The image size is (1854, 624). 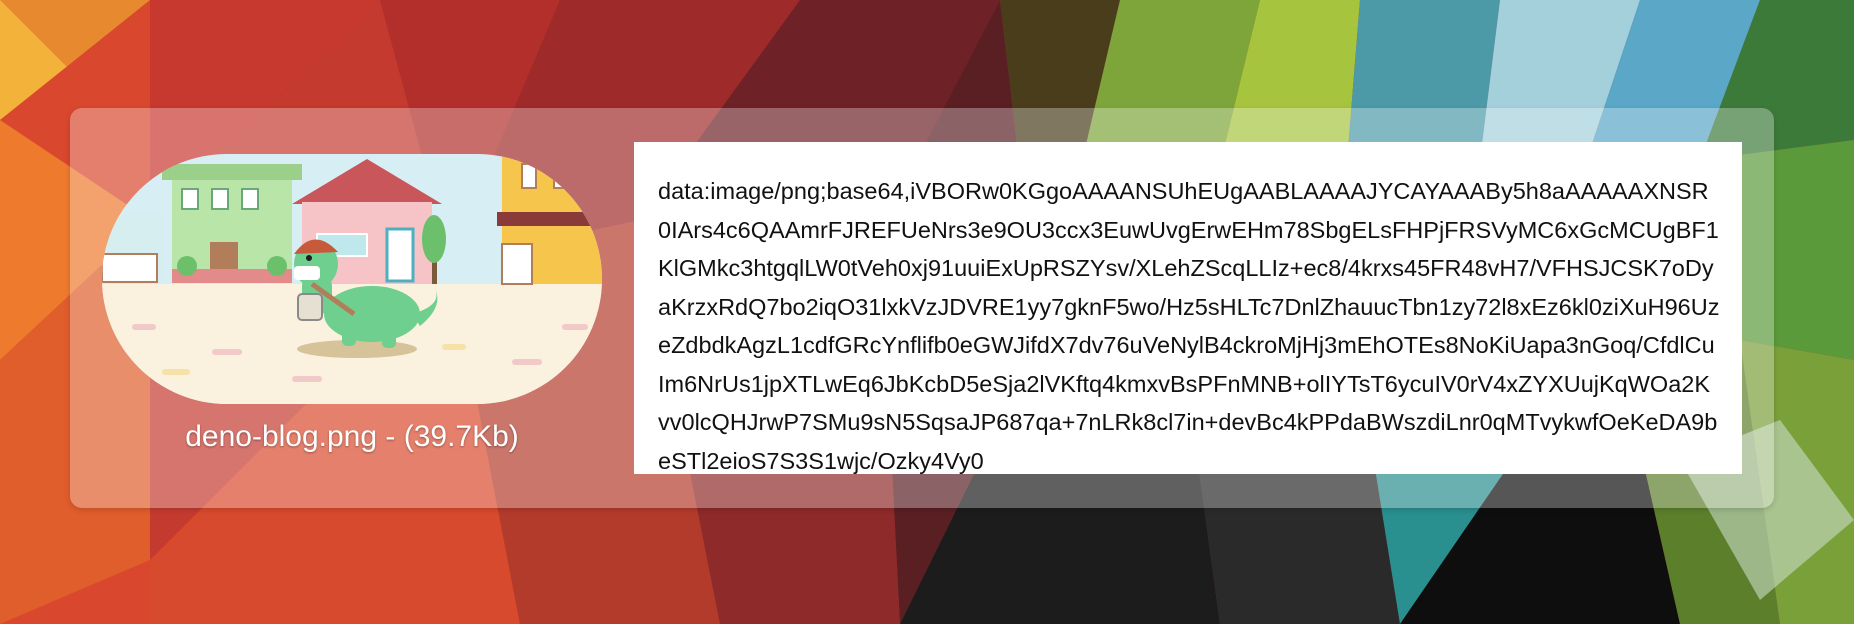 I want to click on file-name-size-label: deno-blog.png - (39.7Kb), so click(x=352, y=436).